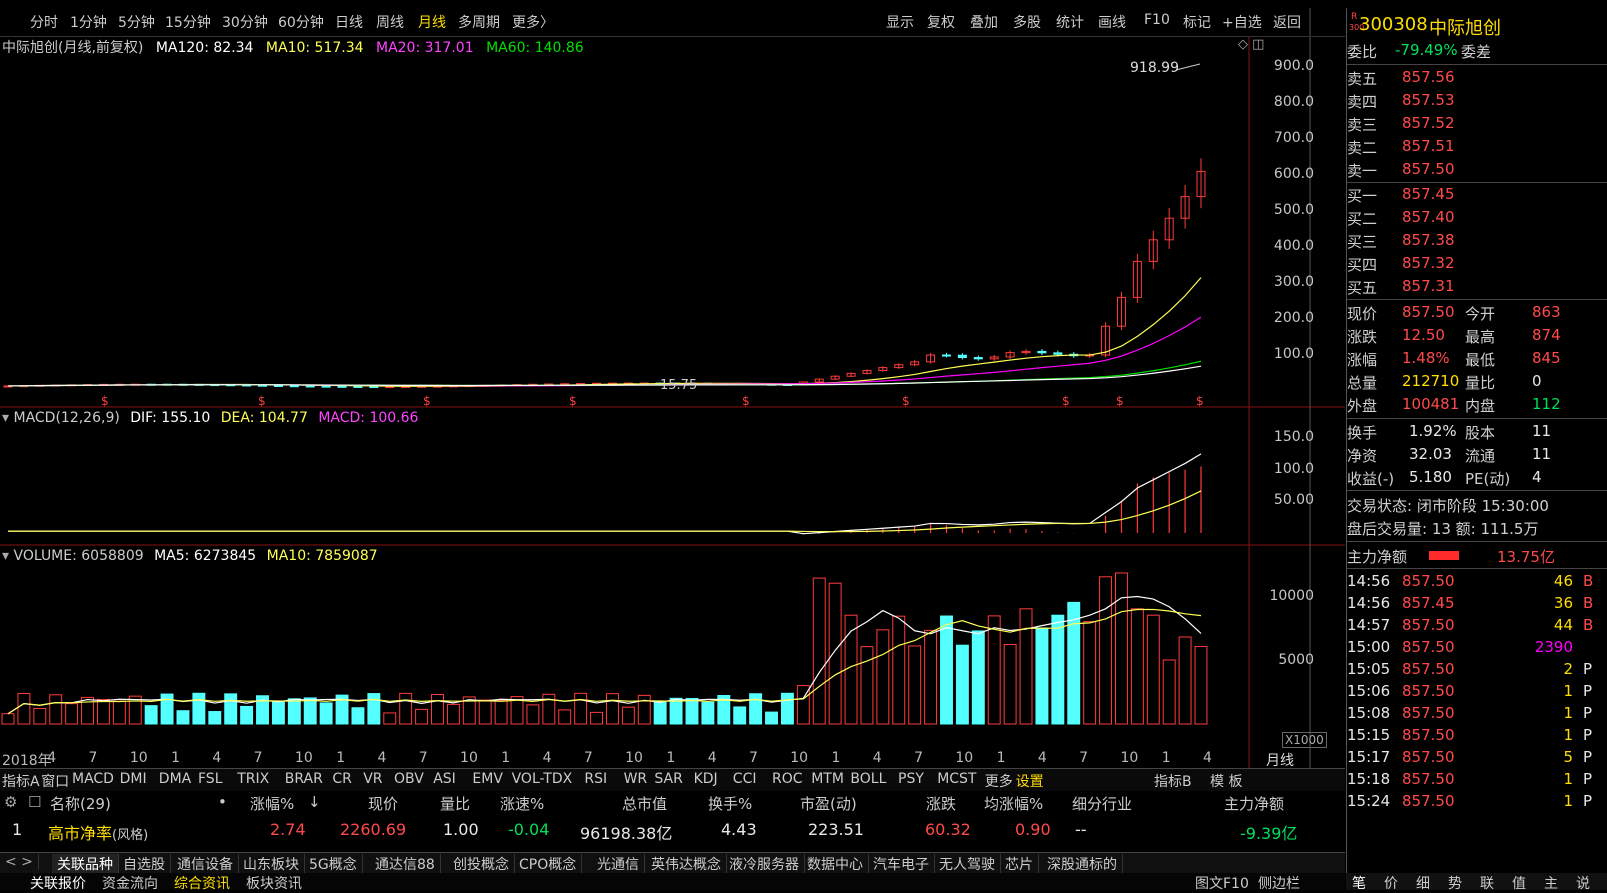  Describe the element at coordinates (271, 864) in the screenshot. I see `tab-3: 山东板块` at that location.